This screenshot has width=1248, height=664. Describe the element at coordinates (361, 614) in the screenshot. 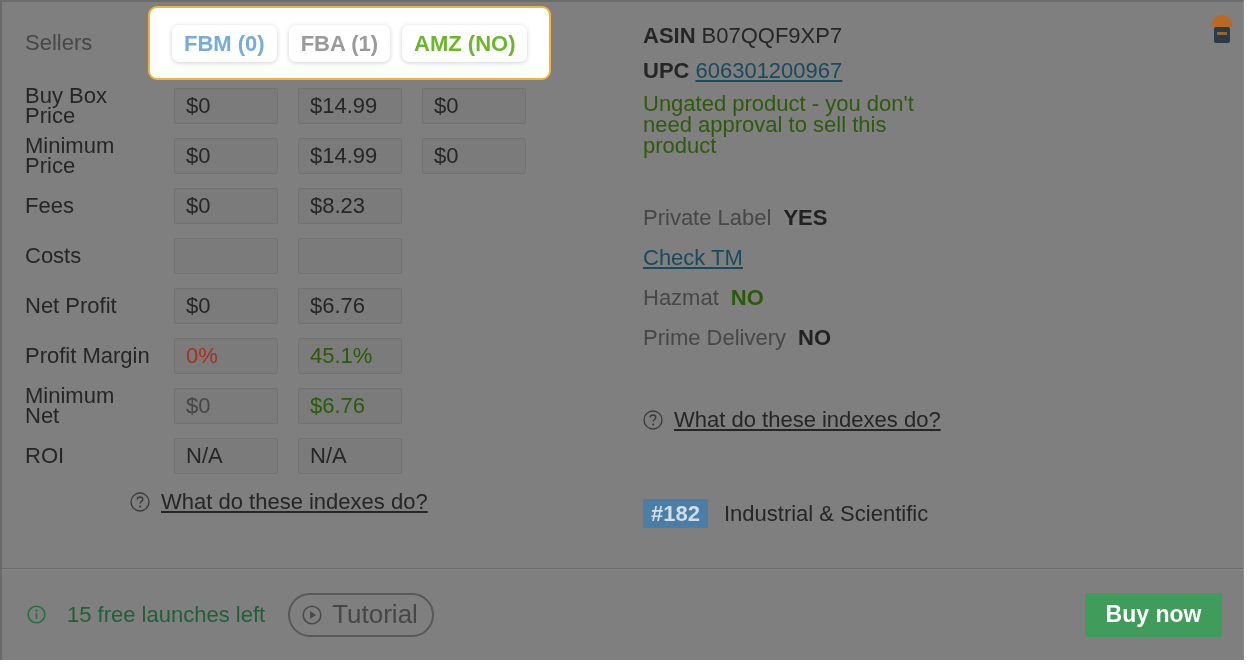

I see `tutorial-button: Tutorial` at that location.